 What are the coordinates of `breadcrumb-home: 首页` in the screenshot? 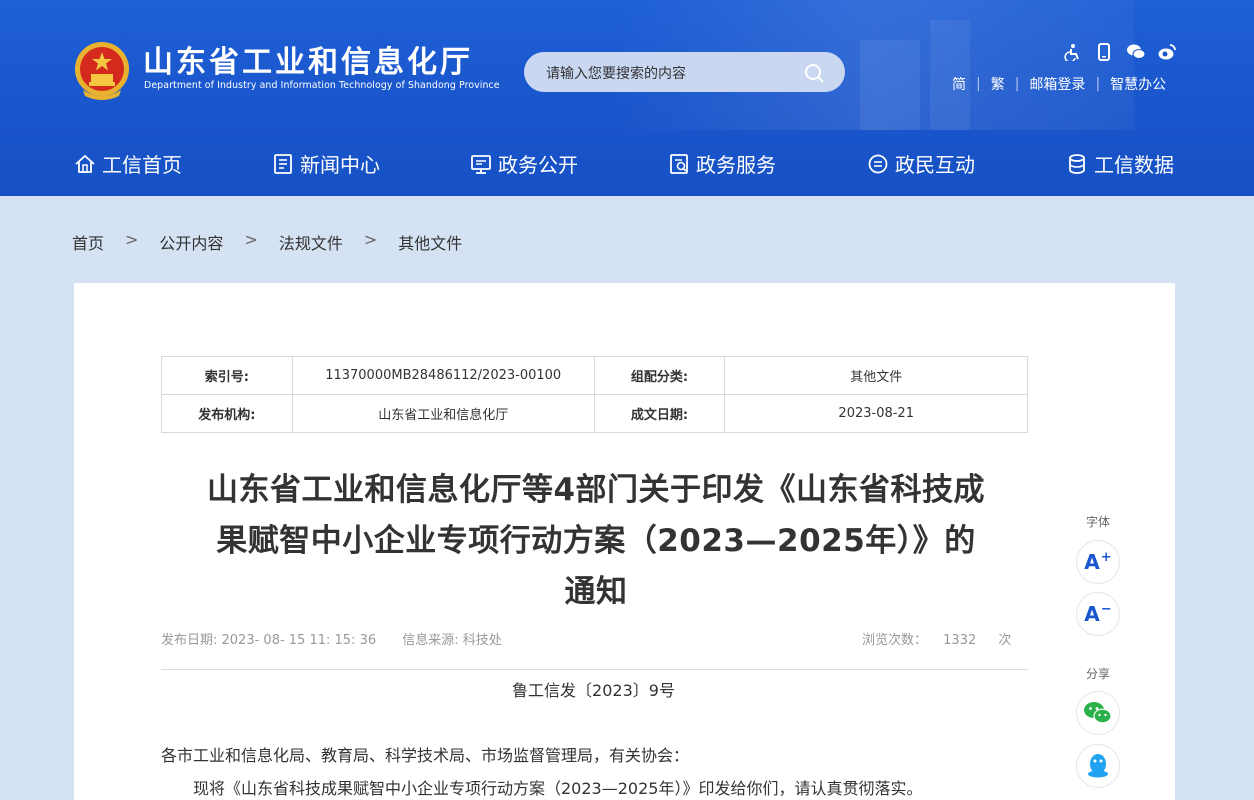 It's located at (88, 242).